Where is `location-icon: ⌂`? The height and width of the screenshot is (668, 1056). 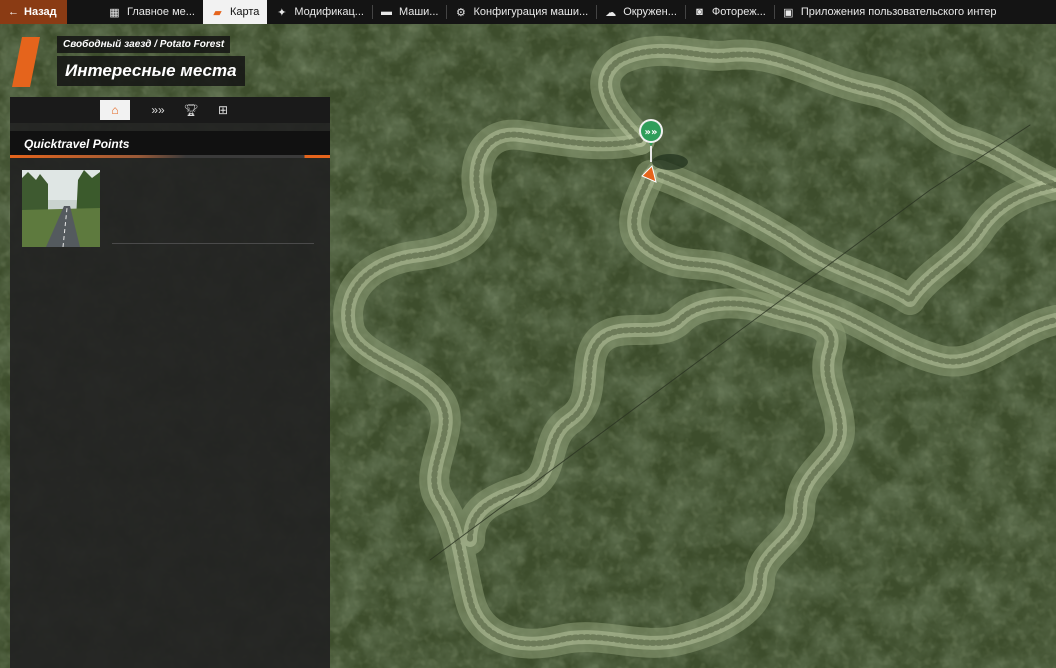
location-icon: ⌂ is located at coordinates (115, 110).